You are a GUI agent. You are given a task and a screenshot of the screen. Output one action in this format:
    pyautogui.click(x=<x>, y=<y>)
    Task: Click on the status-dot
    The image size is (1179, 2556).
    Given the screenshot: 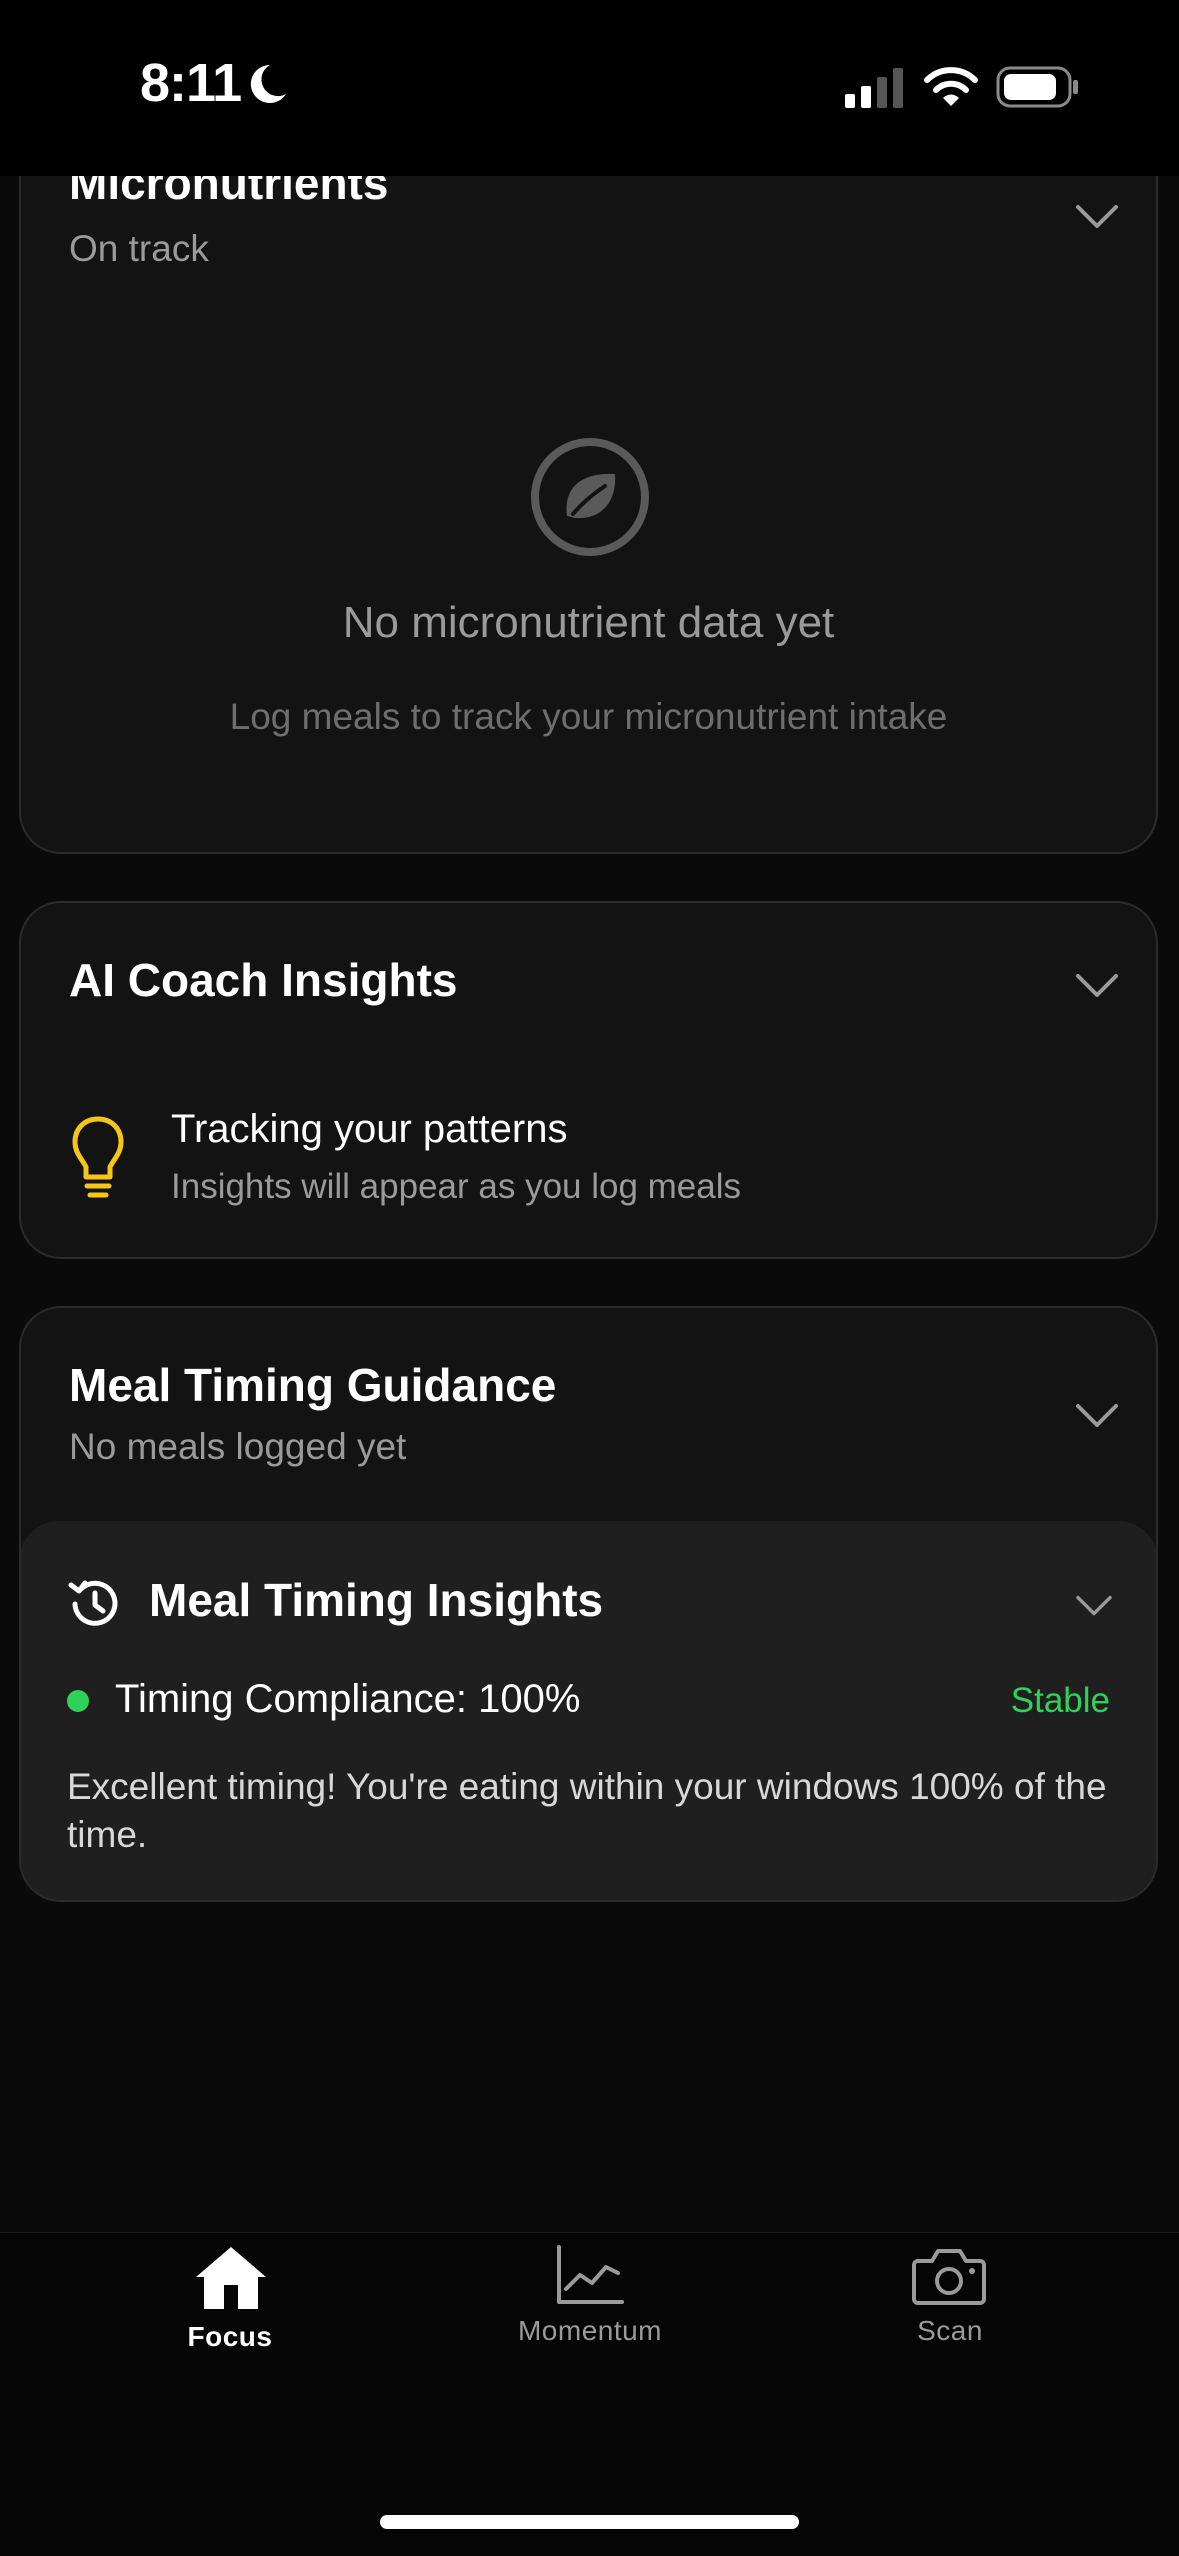 What is the action you would take?
    pyautogui.click(x=78, y=1701)
    